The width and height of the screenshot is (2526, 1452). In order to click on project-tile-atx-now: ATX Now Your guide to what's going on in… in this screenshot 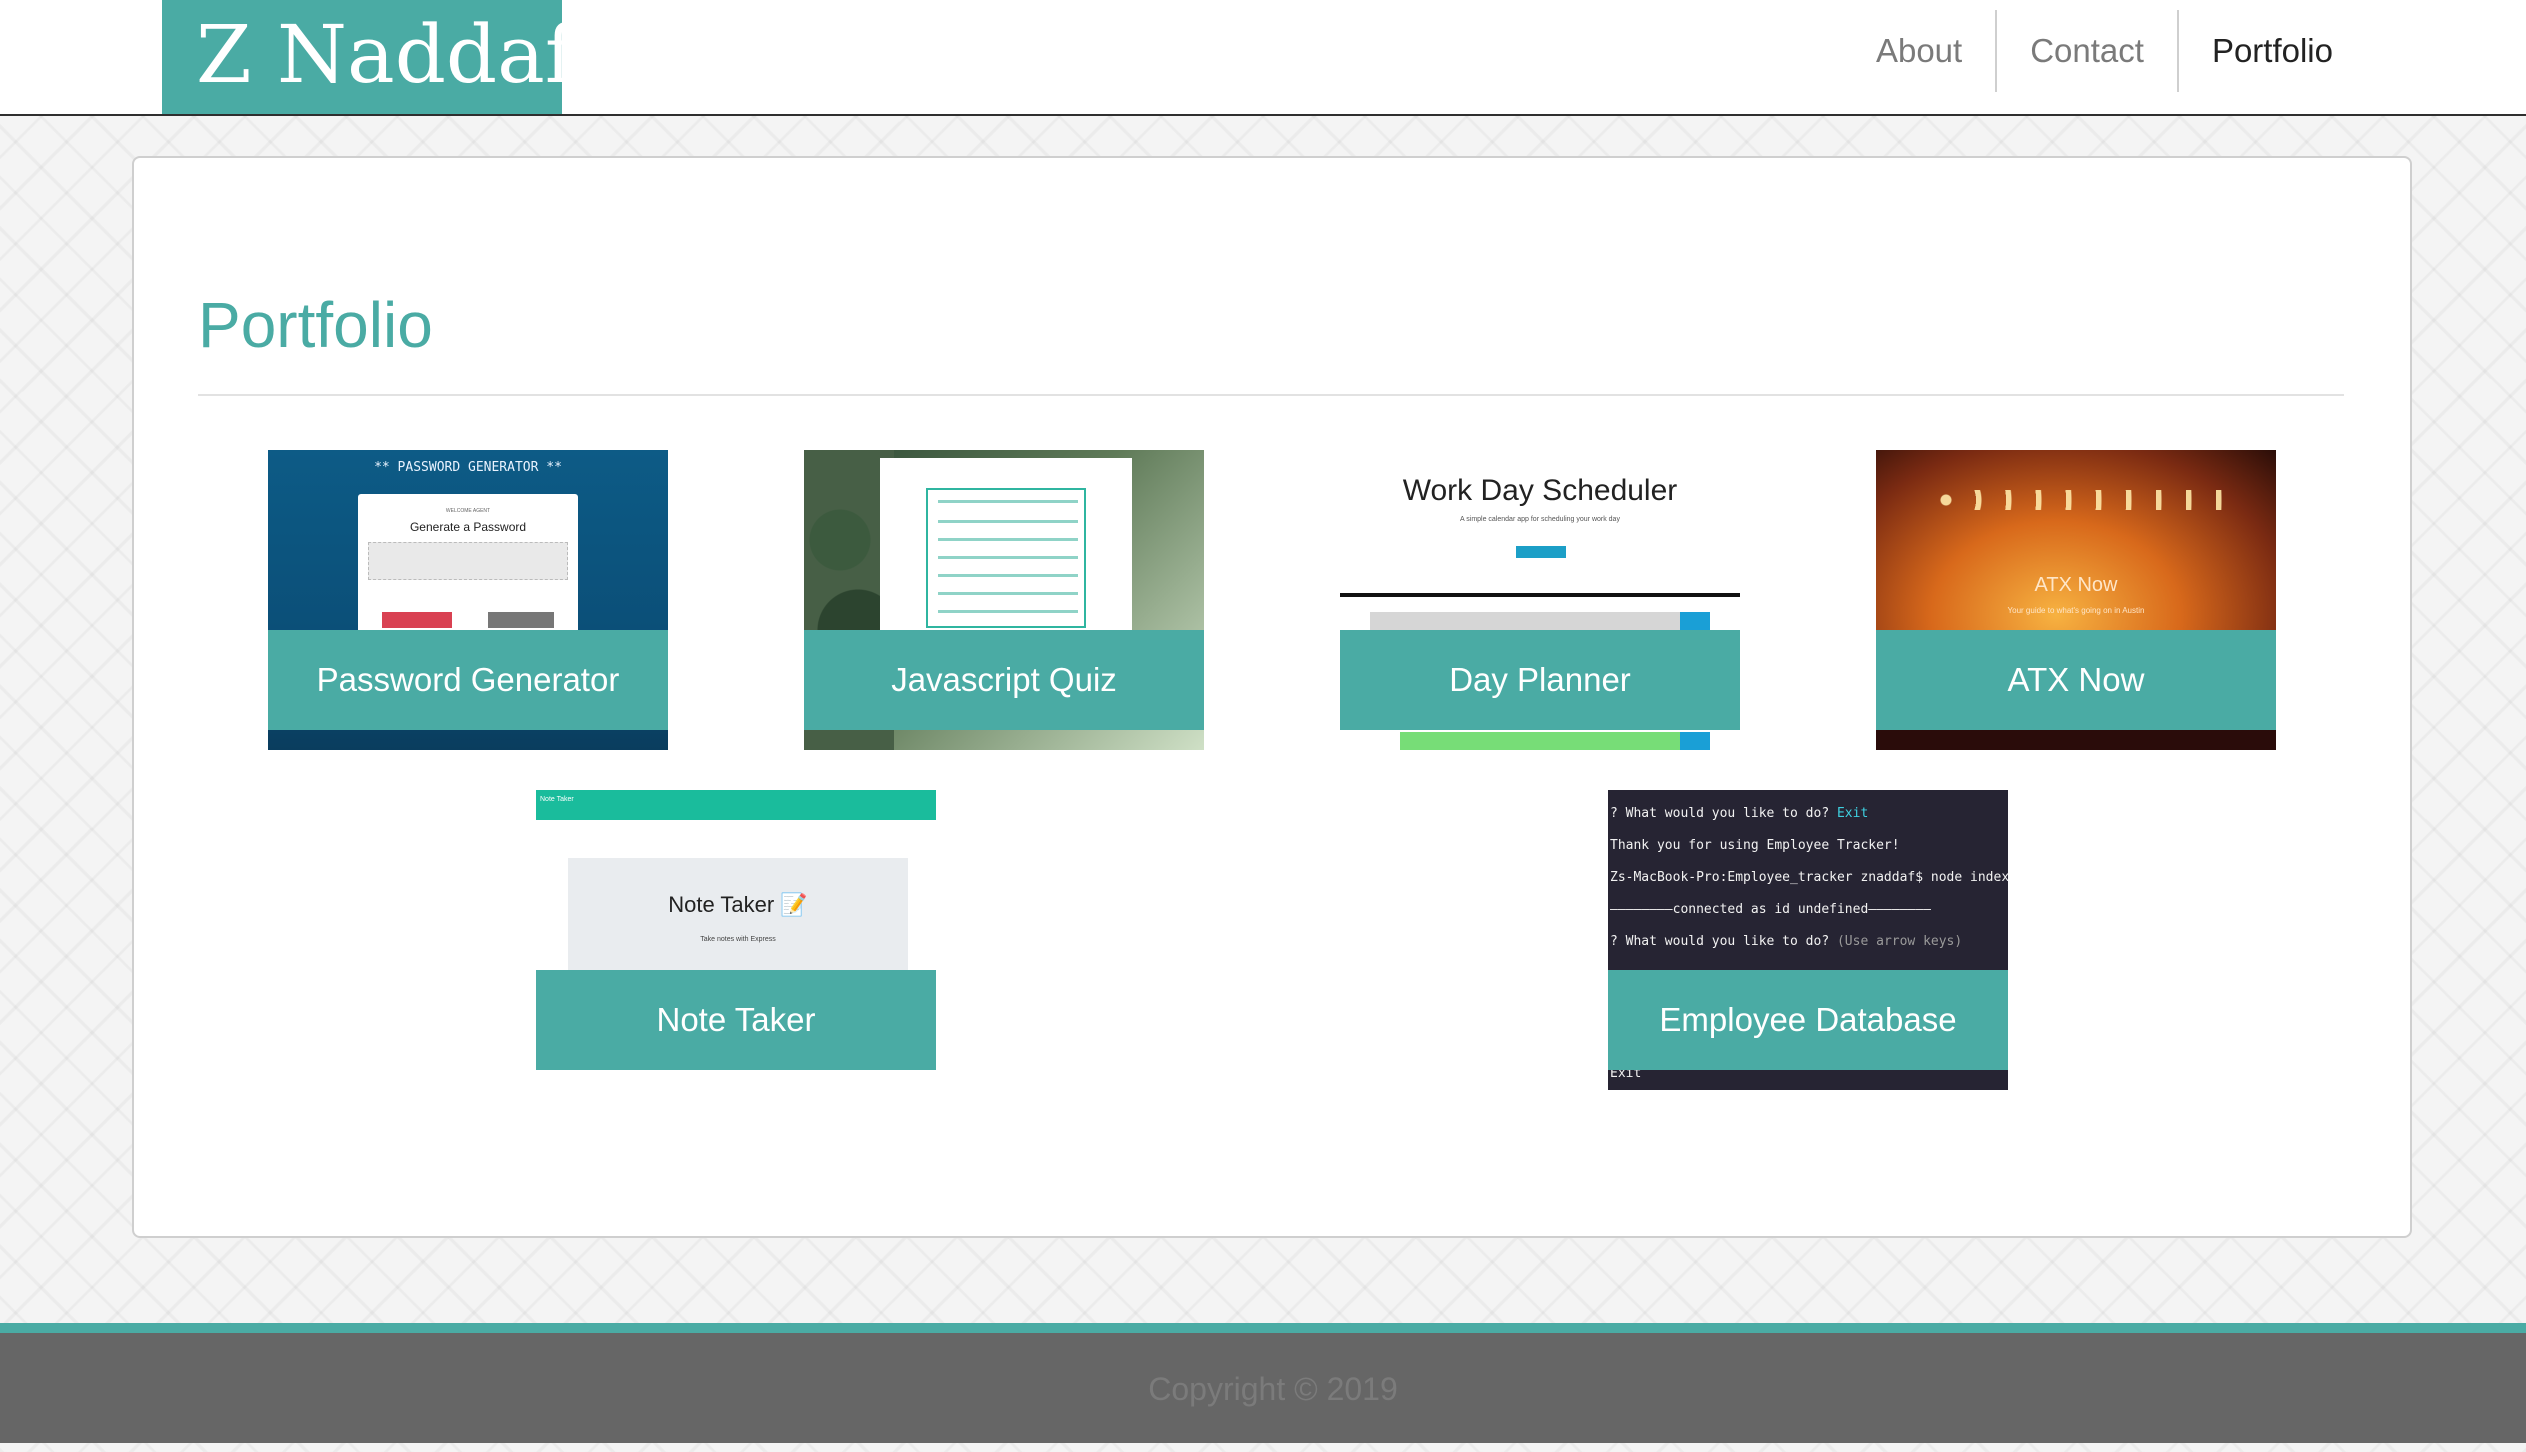, I will do `click(2076, 600)`.